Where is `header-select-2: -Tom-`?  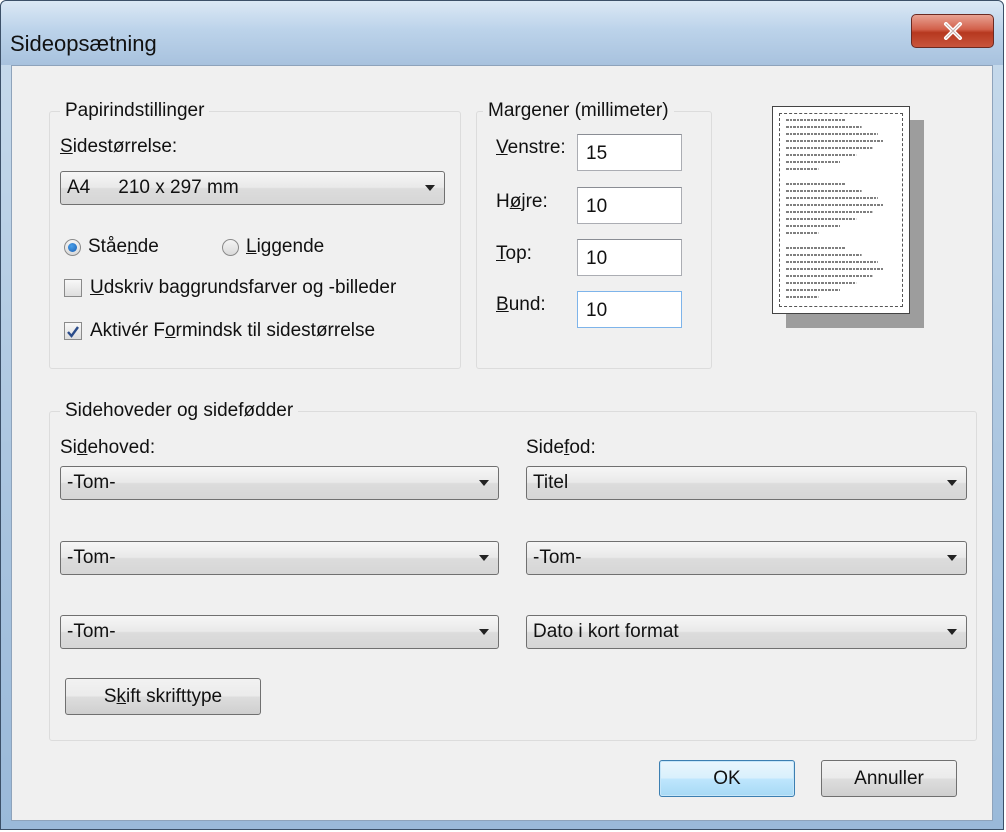 header-select-2: -Tom- is located at coordinates (279, 558).